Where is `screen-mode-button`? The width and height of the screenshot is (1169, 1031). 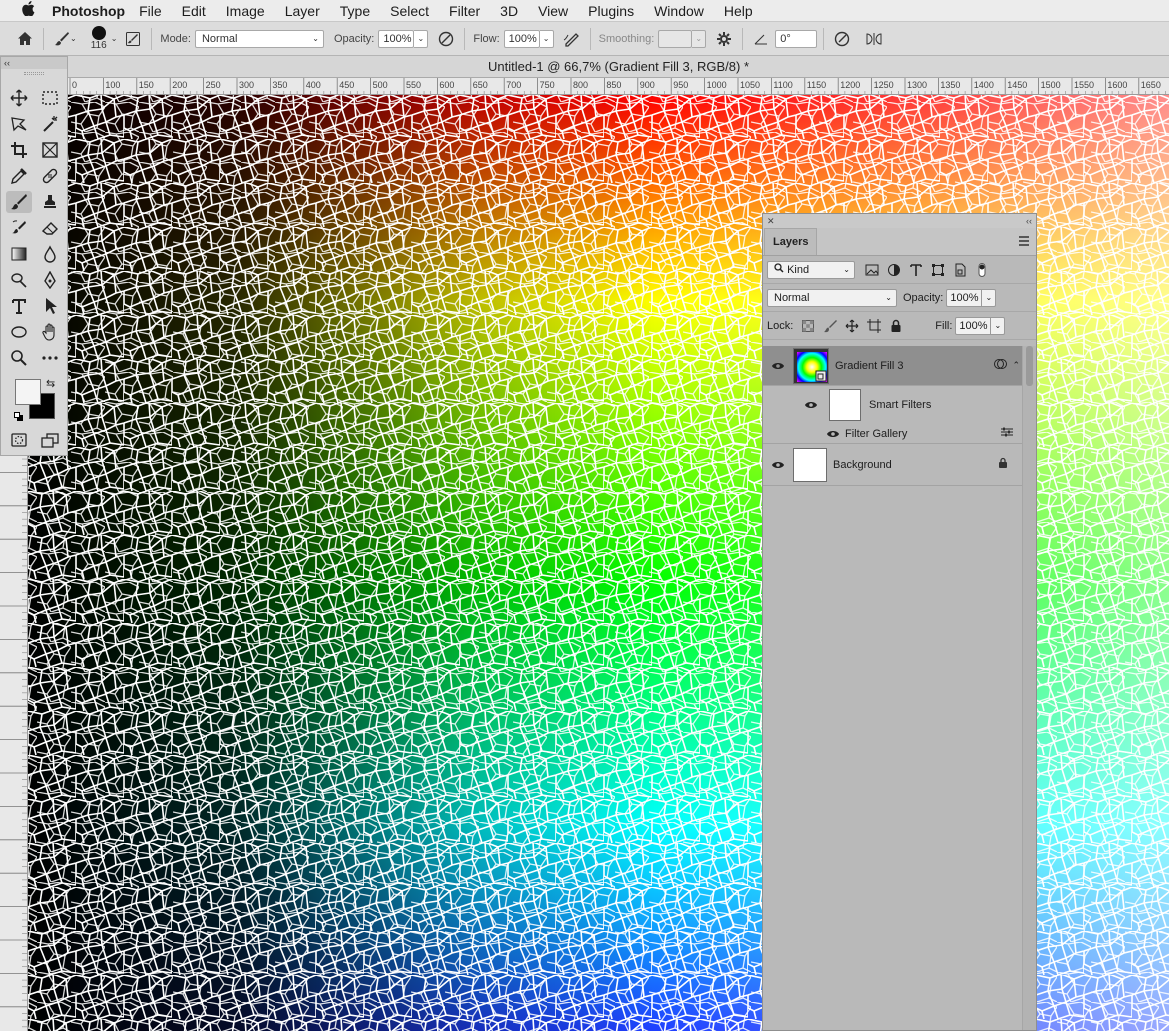 screen-mode-button is located at coordinates (50, 440).